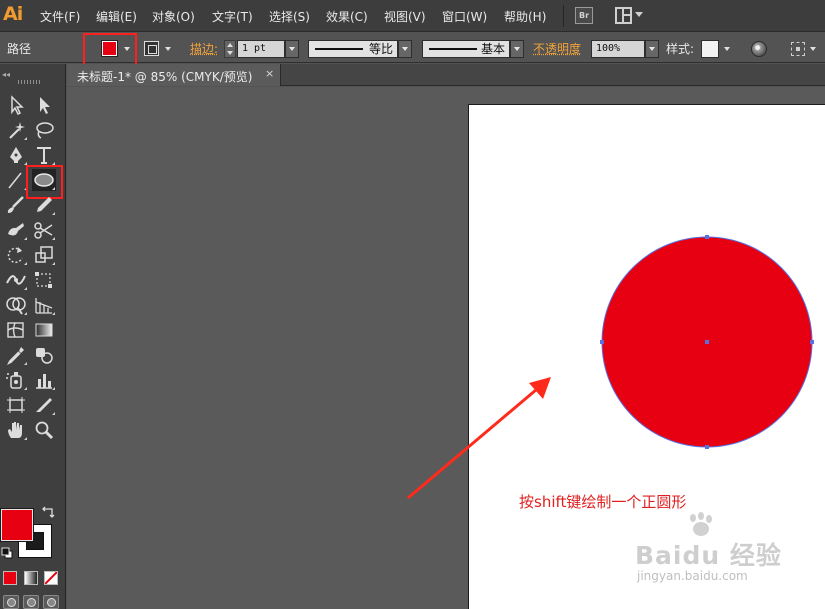  What do you see at coordinates (16, 105) in the screenshot?
I see `selection-tool-icon` at bounding box center [16, 105].